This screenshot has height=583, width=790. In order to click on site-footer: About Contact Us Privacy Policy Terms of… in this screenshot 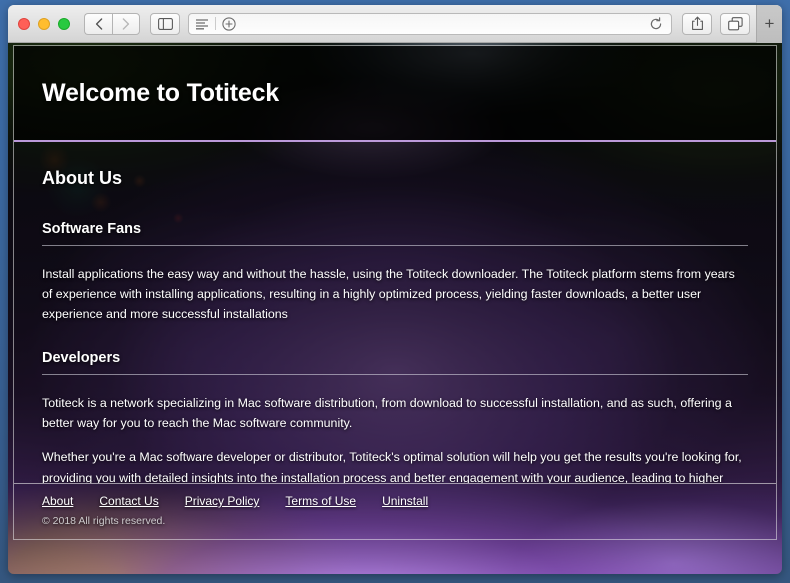, I will do `click(395, 511)`.